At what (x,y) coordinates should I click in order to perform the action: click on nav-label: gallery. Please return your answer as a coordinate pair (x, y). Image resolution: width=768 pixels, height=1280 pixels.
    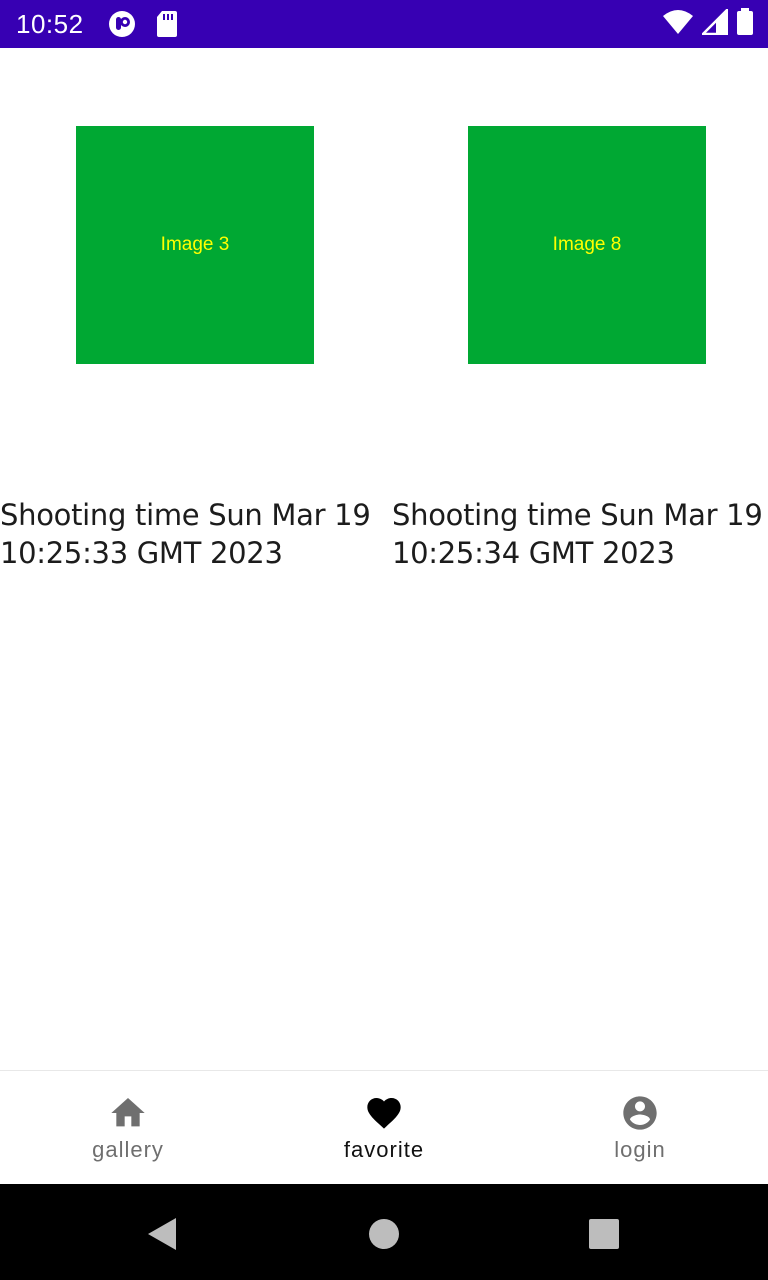
    Looking at the image, I should click on (128, 1149).